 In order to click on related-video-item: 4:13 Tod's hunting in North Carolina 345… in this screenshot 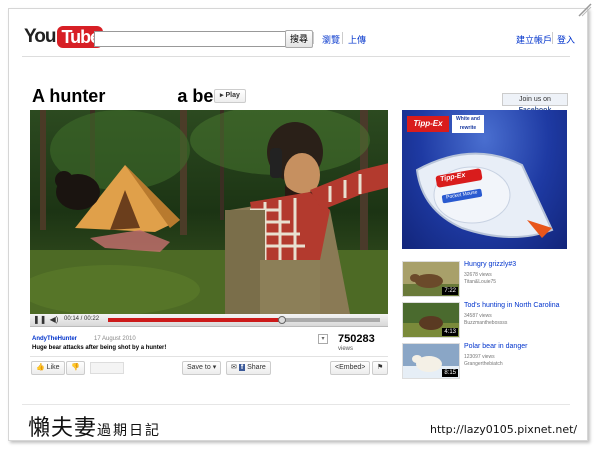, I will do `click(487, 321)`.